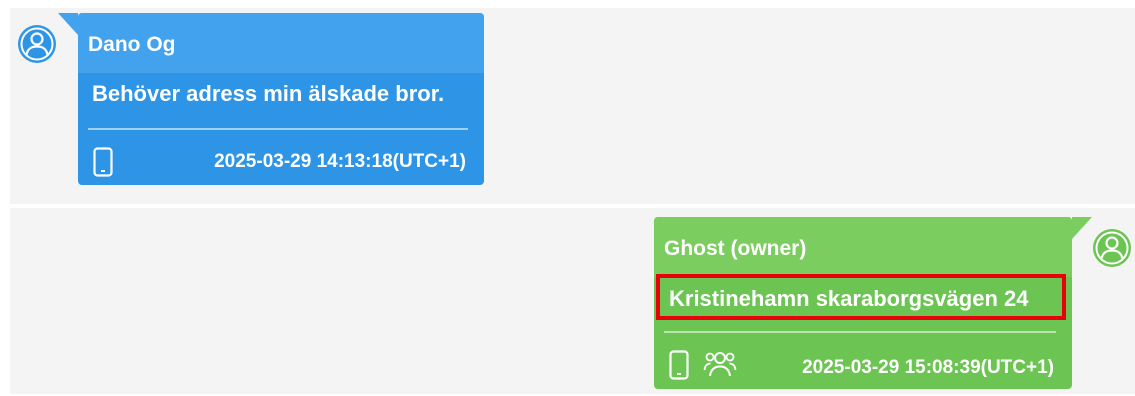  Describe the element at coordinates (340, 161) in the screenshot. I see `message-timestamp: 2025-03-29 14:13:18(UTC+1)` at that location.